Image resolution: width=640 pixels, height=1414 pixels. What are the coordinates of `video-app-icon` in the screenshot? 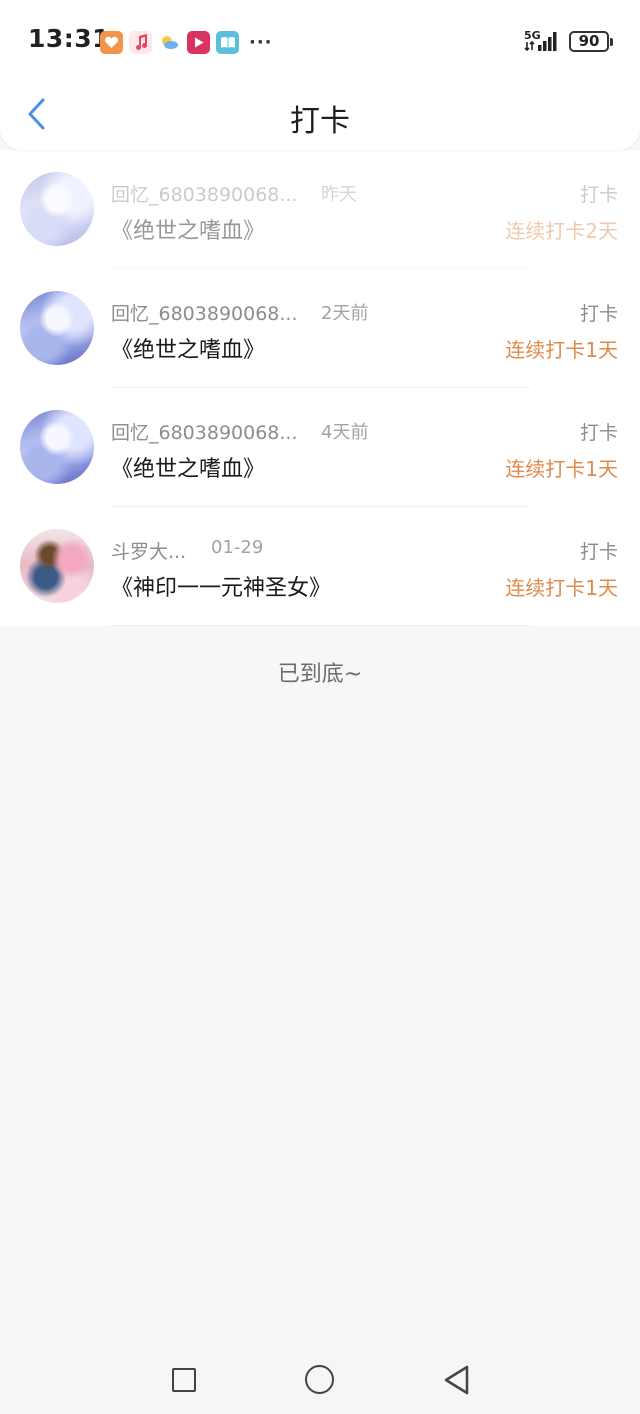 It's located at (198, 42).